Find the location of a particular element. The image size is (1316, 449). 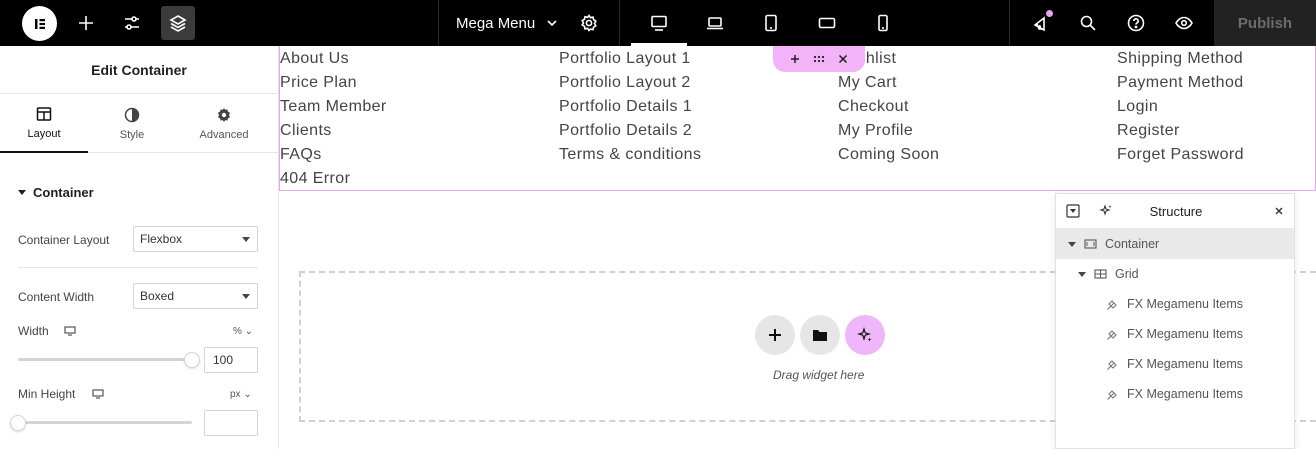

menu-link: My Profile is located at coordinates (888, 132).